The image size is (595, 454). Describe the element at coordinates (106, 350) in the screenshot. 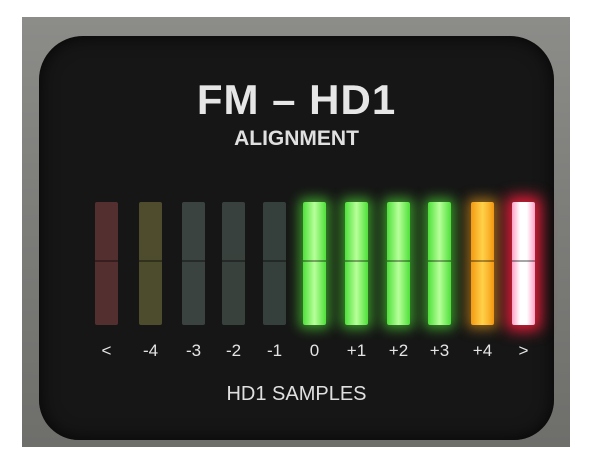

I see `scale-label: <` at that location.